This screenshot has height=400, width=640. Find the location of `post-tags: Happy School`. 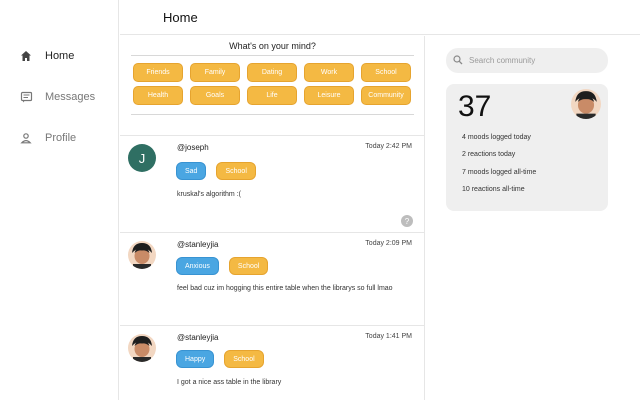

post-tags: Happy School is located at coordinates (220, 359).